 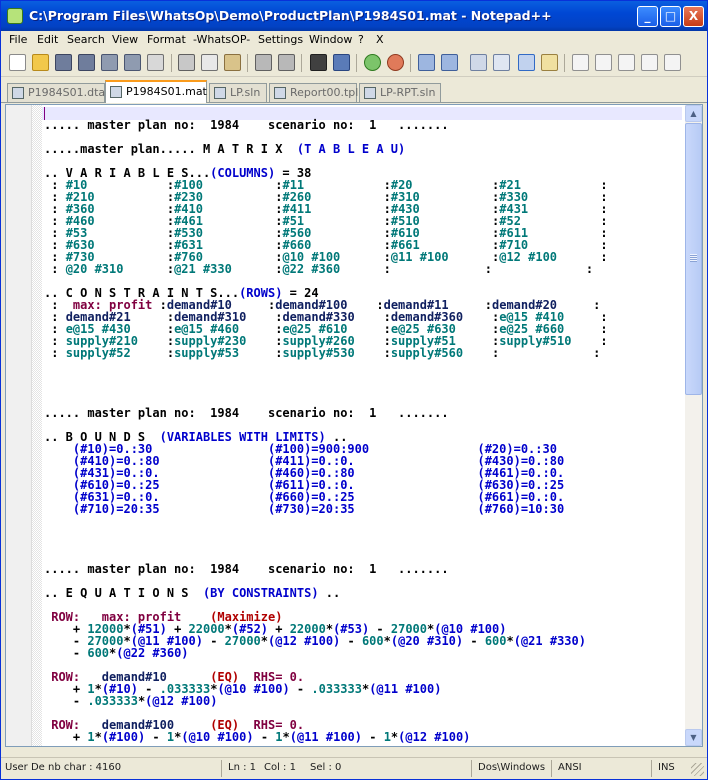 What do you see at coordinates (603, 62) in the screenshot?
I see `stop-record-icon` at bounding box center [603, 62].